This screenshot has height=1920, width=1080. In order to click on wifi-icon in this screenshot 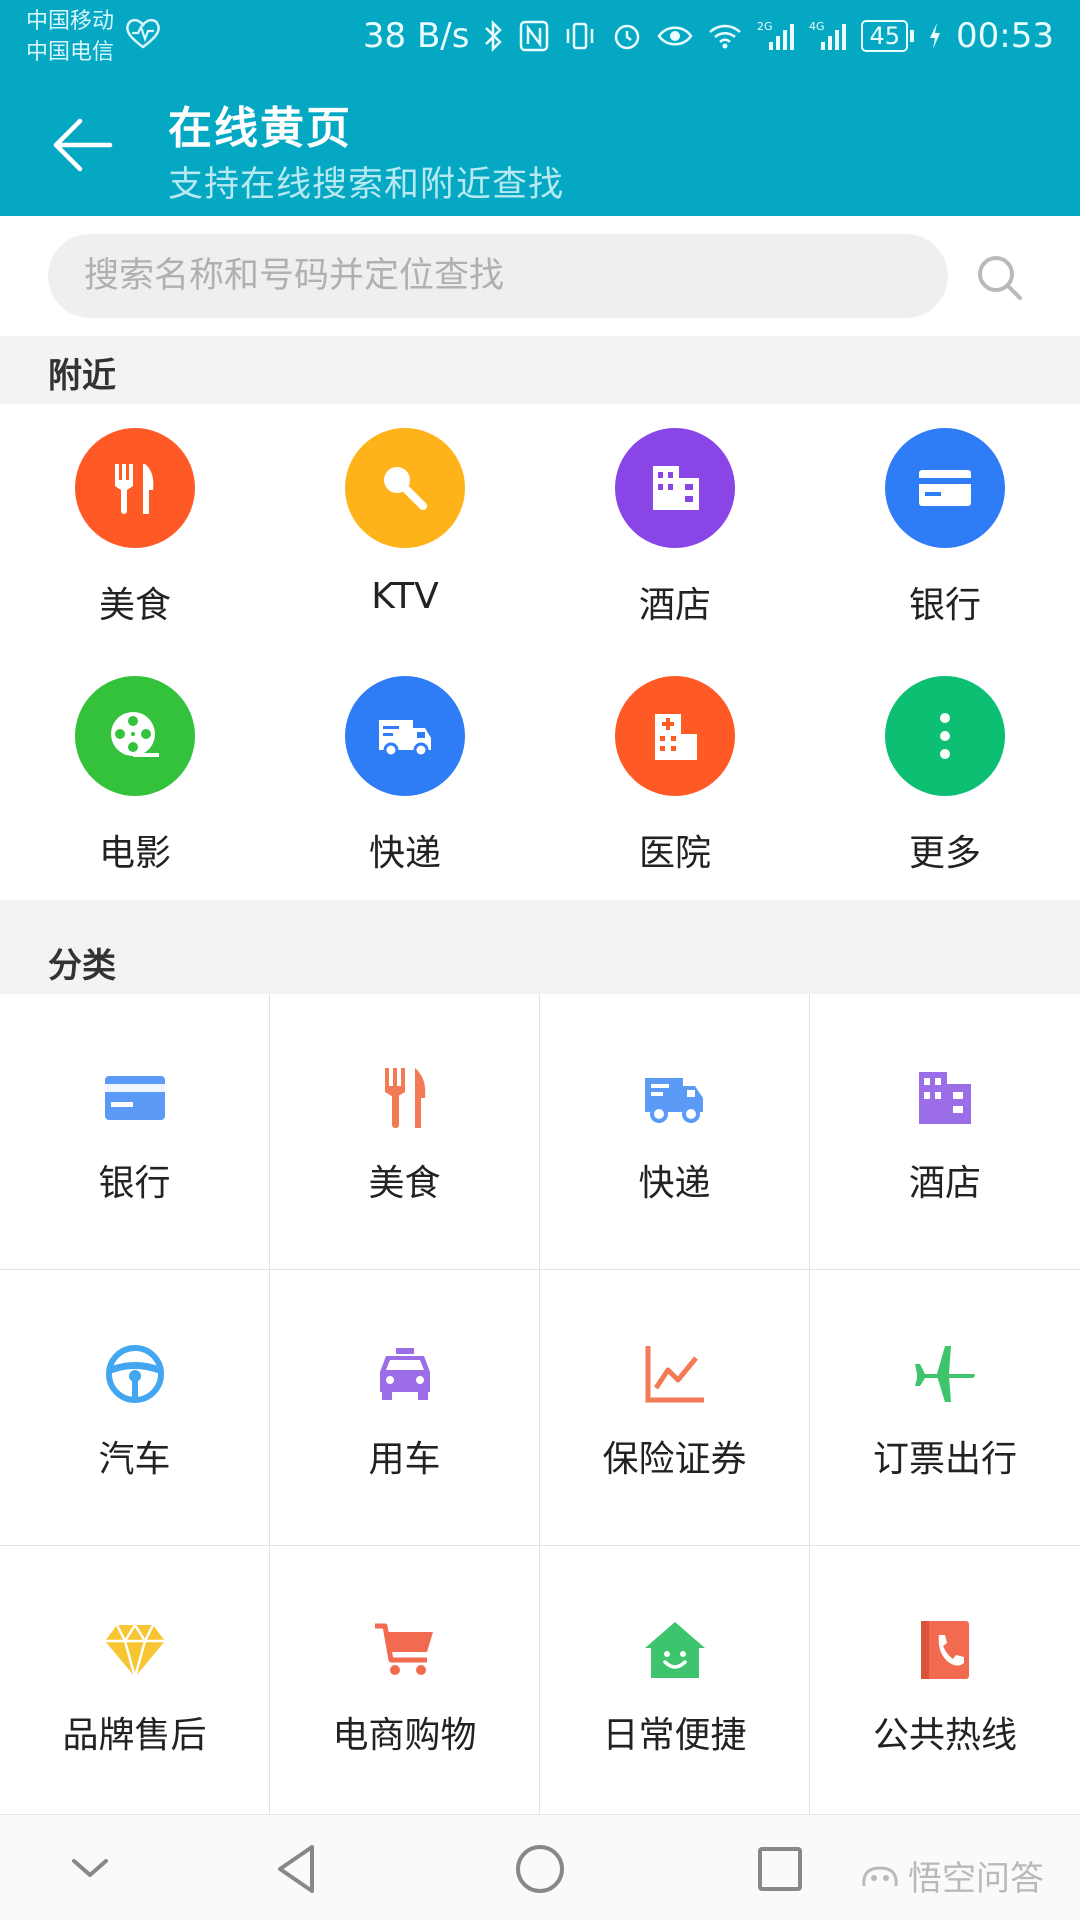, I will do `click(725, 36)`.